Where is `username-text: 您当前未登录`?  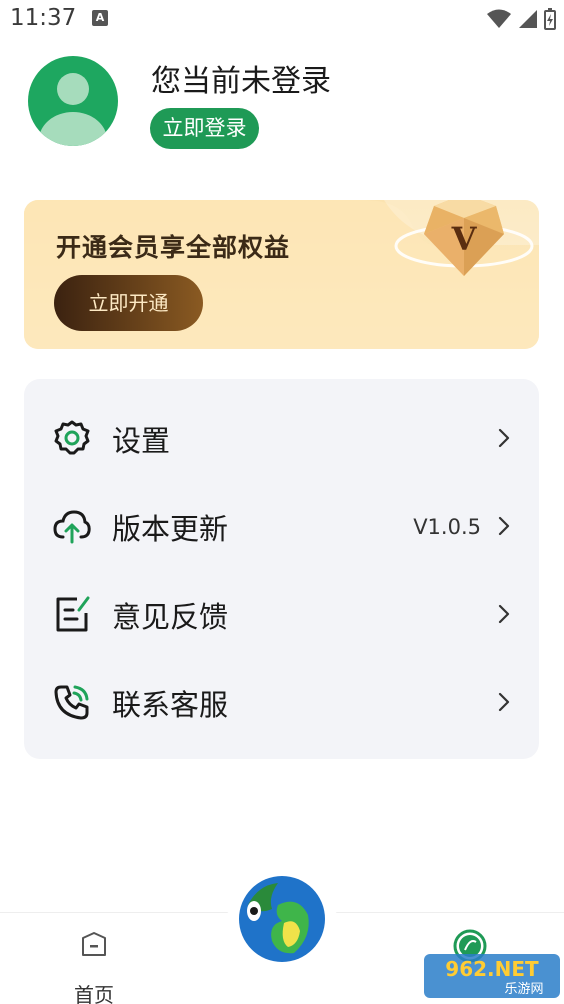
username-text: 您当前未登录 is located at coordinates (241, 81).